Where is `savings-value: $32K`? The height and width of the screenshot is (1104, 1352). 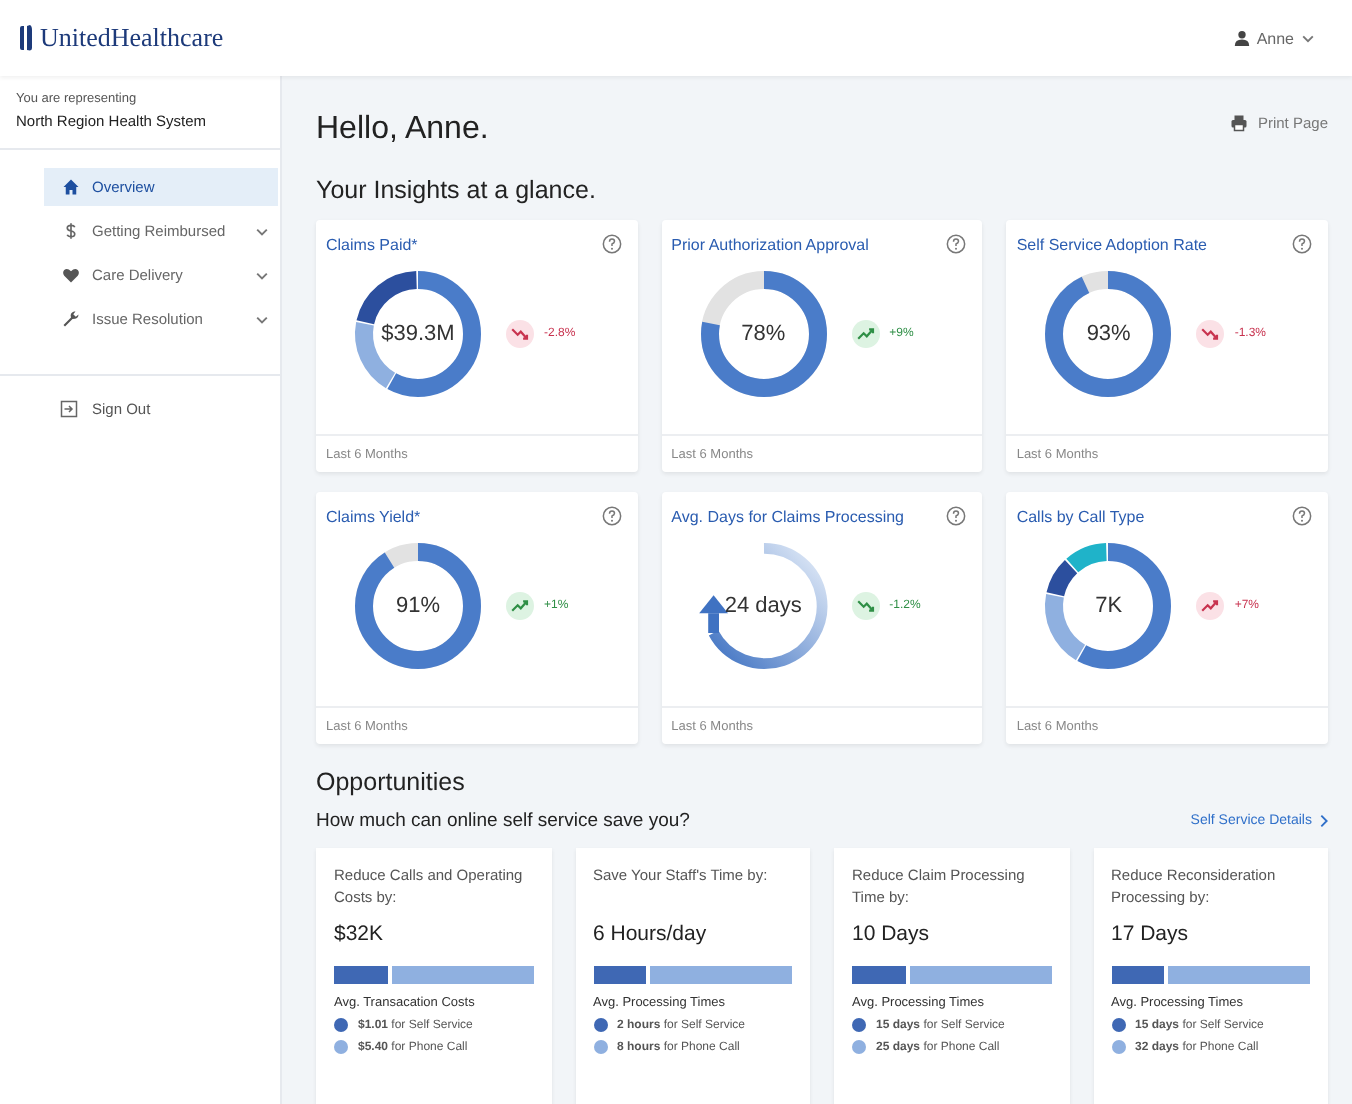
savings-value: $32K is located at coordinates (360, 934).